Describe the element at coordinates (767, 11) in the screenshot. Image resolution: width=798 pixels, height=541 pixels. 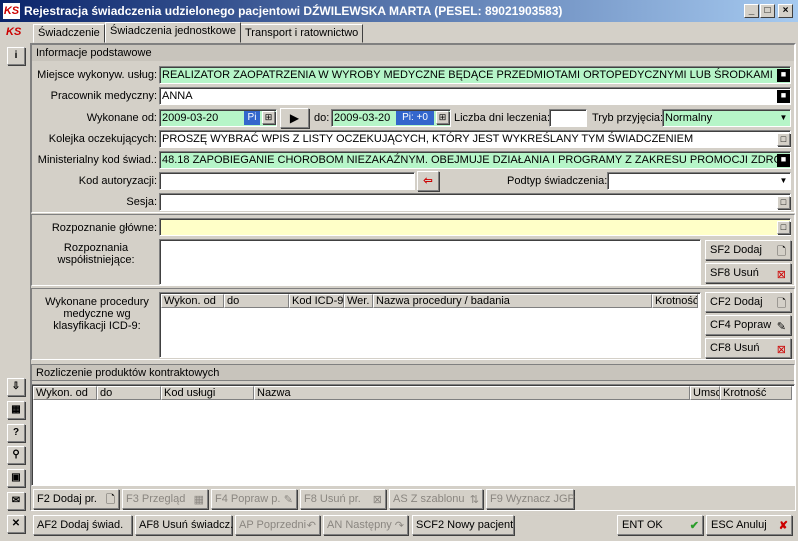
I see `maximize-button: □` at that location.